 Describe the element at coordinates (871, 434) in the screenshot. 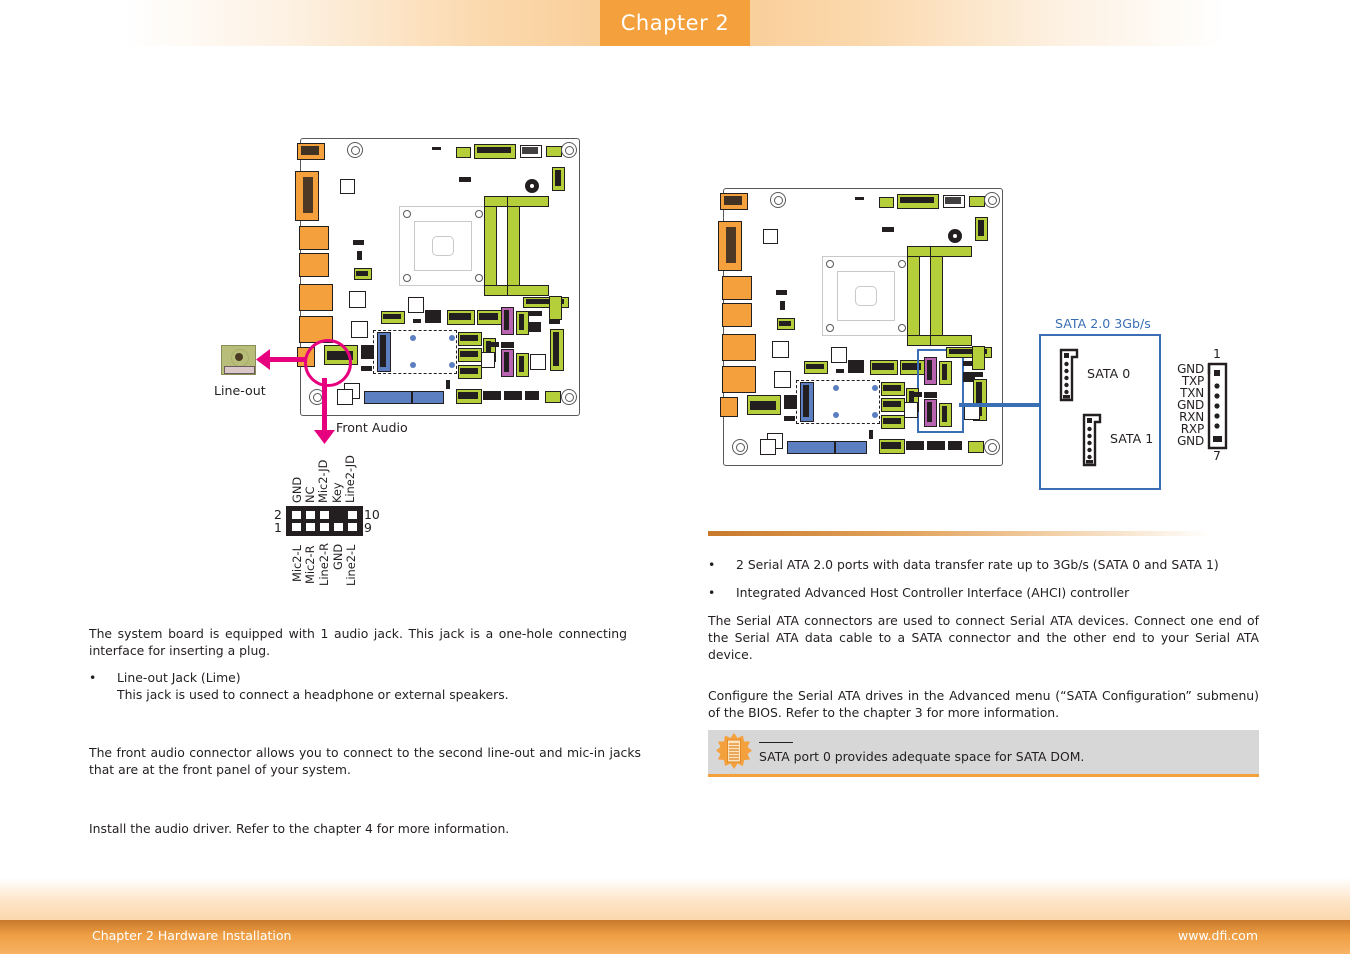

I see `battery-socket-r` at that location.